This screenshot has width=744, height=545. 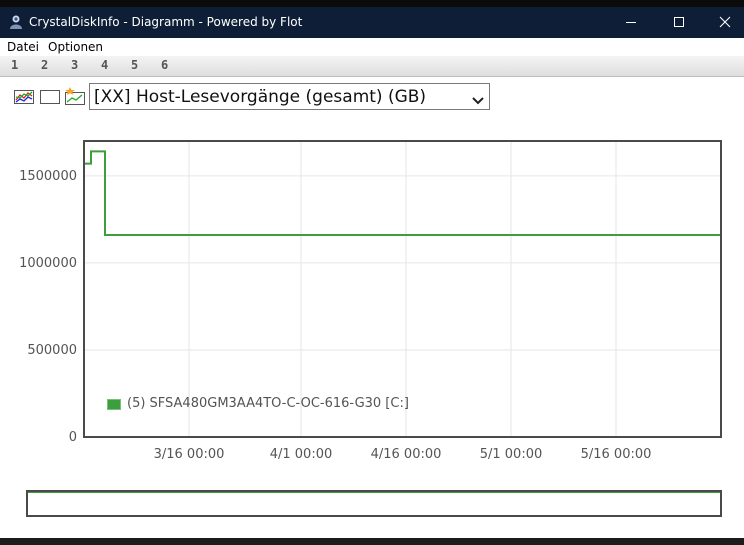 What do you see at coordinates (372, 541) in the screenshot?
I see `bottom-strip` at bounding box center [372, 541].